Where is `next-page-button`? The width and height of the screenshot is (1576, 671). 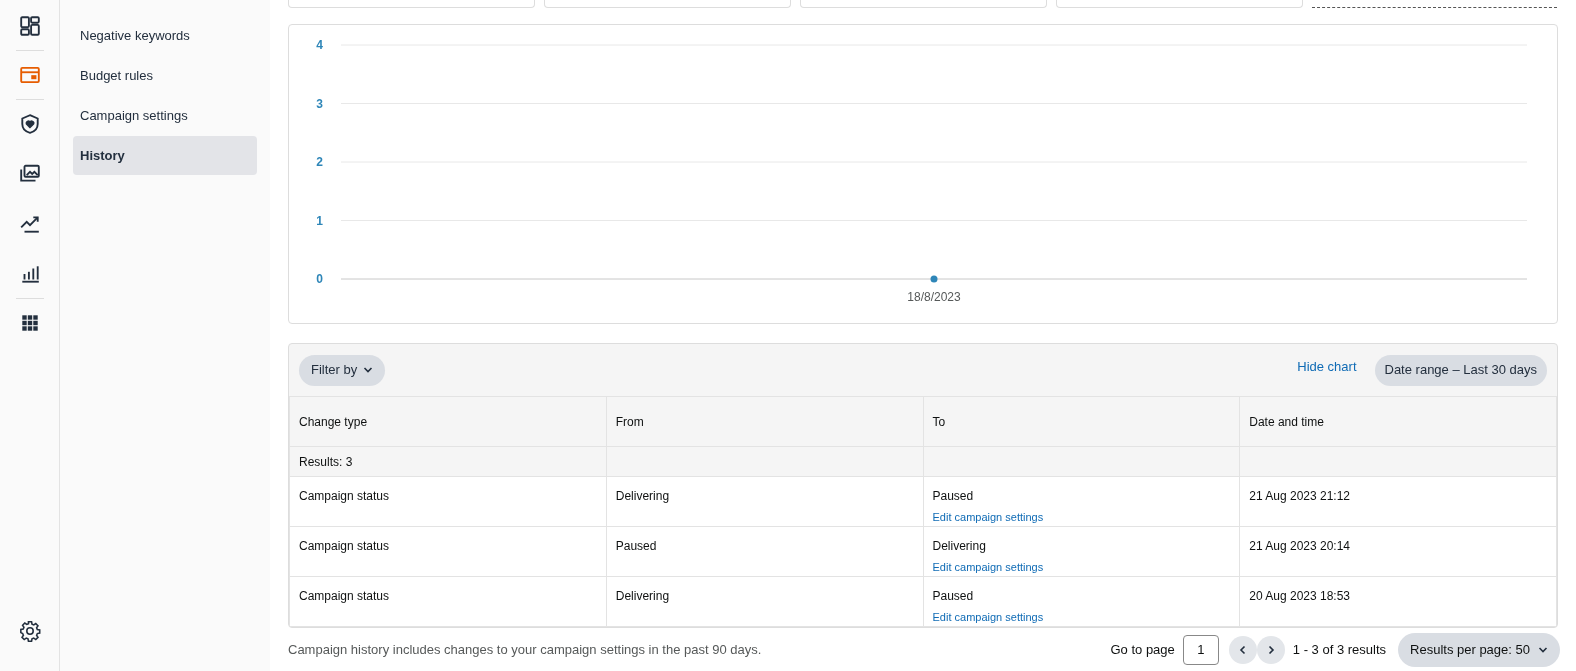 next-page-button is located at coordinates (1270, 649).